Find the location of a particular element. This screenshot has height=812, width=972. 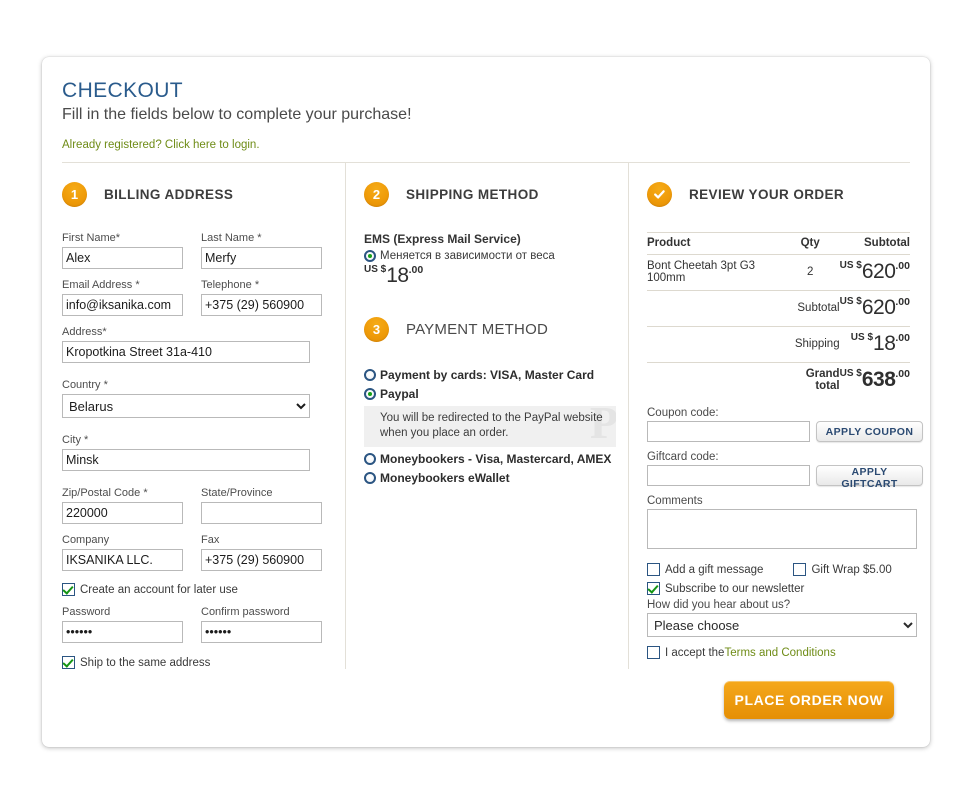

place-order-footer: PLACE ORDER NOW is located at coordinates (778, 689).